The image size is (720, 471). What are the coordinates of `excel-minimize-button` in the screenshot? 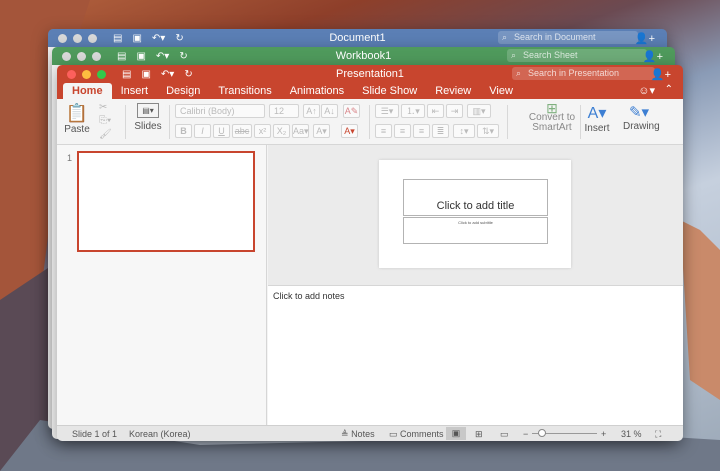 It's located at (81, 56).